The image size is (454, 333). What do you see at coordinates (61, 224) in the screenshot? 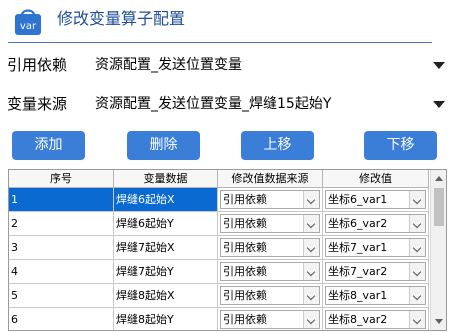
I see `index-cell: 2` at bounding box center [61, 224].